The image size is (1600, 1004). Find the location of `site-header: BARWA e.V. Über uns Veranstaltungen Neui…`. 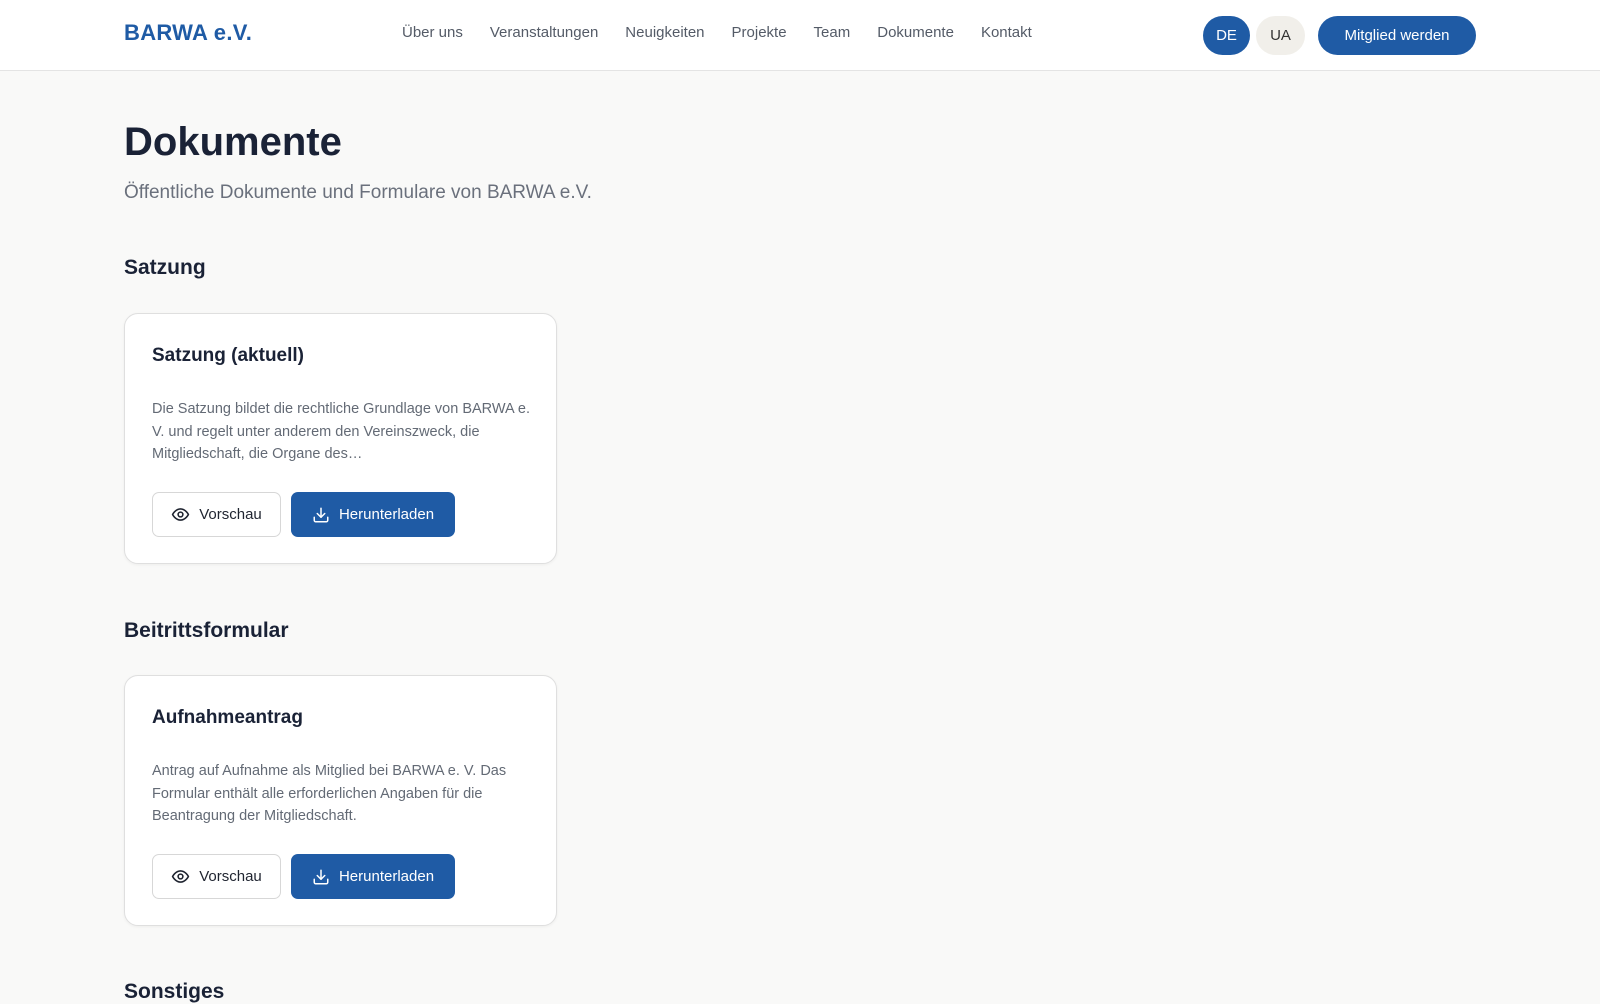

site-header: BARWA e.V. Über uns Veranstaltungen Neui… is located at coordinates (800, 35).